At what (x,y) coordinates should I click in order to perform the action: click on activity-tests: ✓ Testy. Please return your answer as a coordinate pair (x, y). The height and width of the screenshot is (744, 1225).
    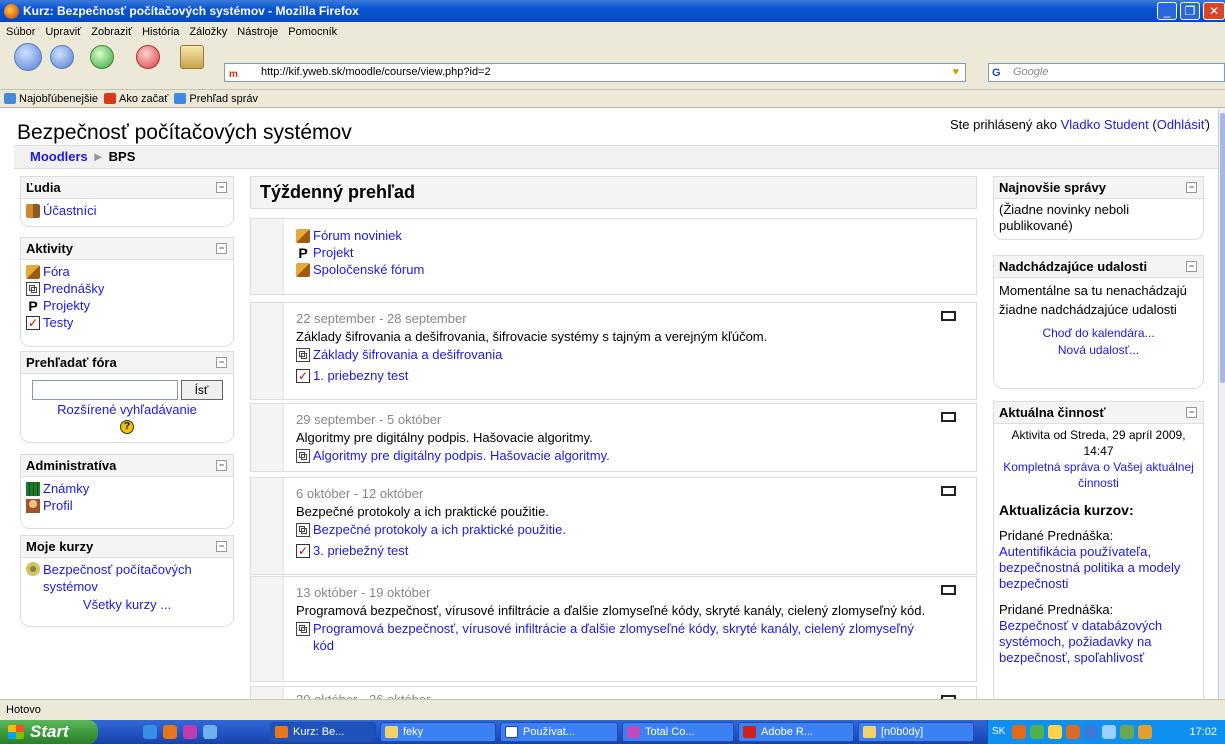
    Looking at the image, I should click on (127, 322).